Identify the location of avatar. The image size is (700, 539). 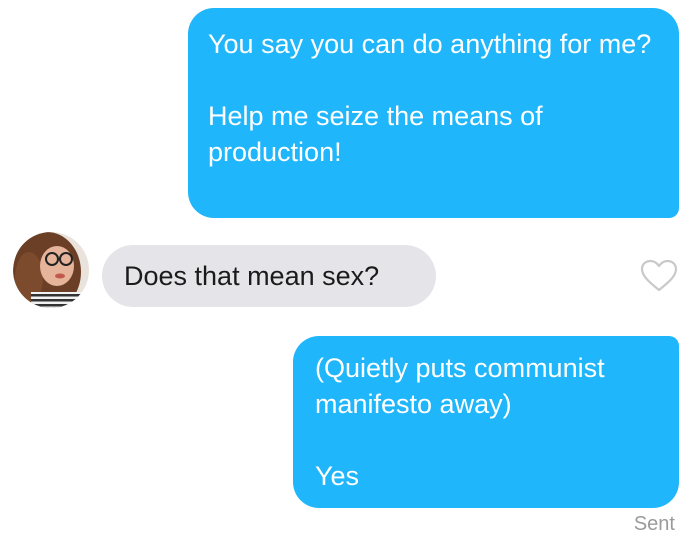
(51, 270).